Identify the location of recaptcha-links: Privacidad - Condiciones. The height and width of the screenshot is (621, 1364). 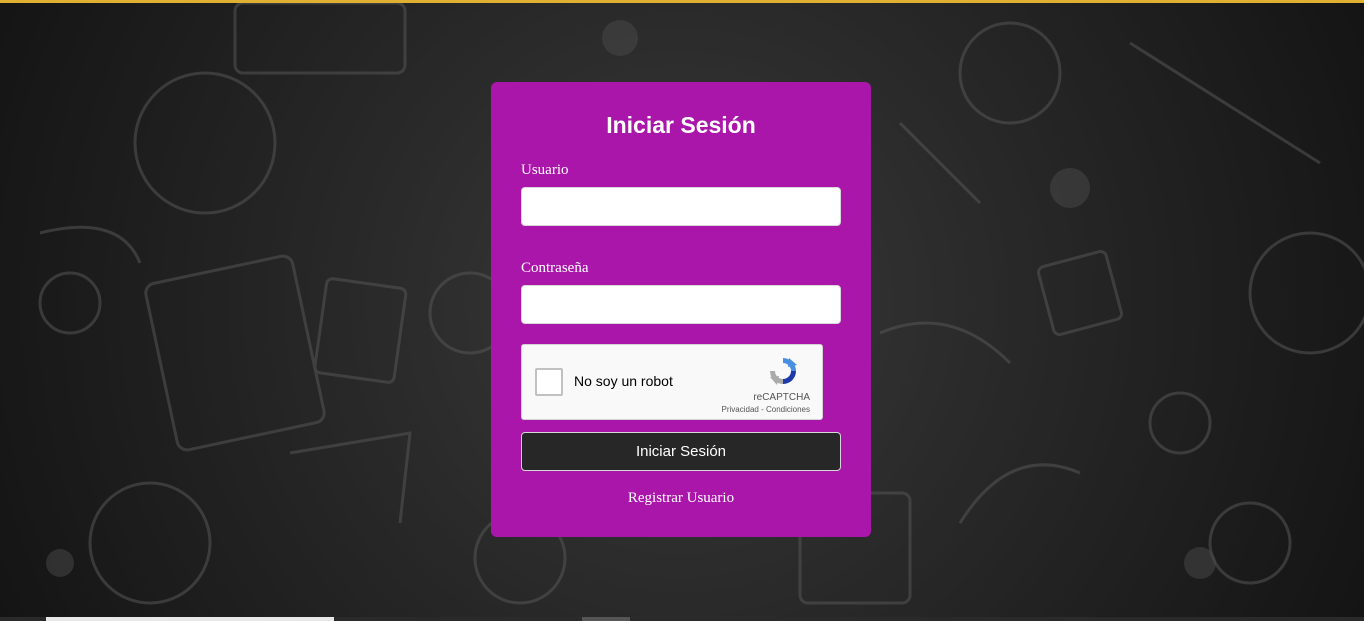
(766, 409).